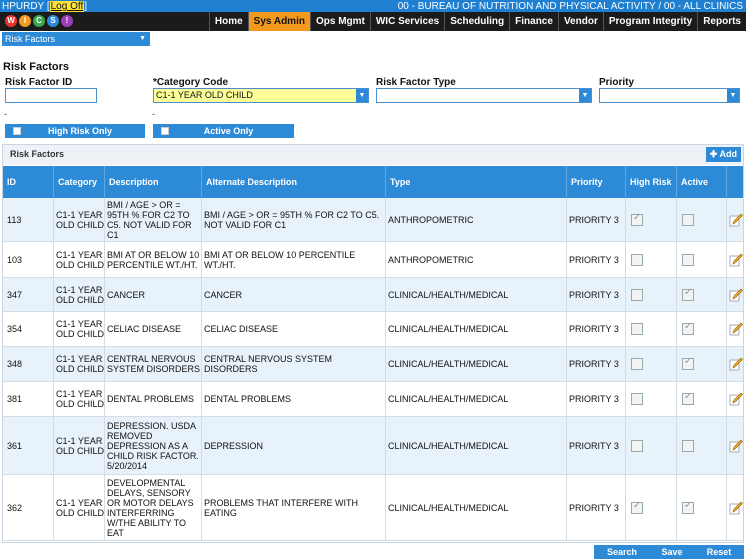 This screenshot has width=746, height=560. I want to click on logo-letter: S, so click(53, 21).